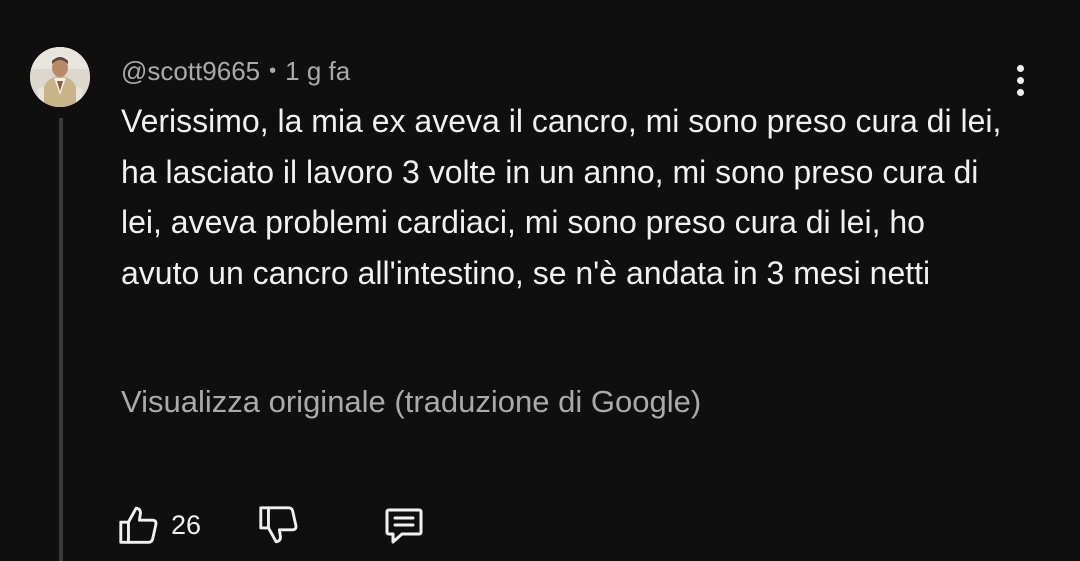 Image resolution: width=1080 pixels, height=561 pixels. Describe the element at coordinates (190, 71) in the screenshot. I see `author-handle: @scott9665` at that location.